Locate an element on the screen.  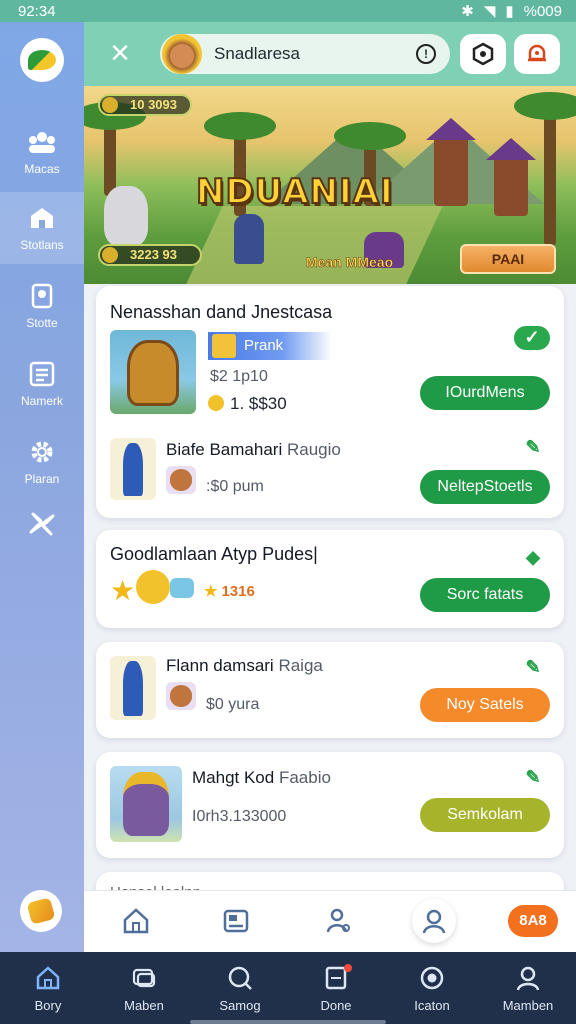
nav-label: Done is located at coordinates (336, 1005).